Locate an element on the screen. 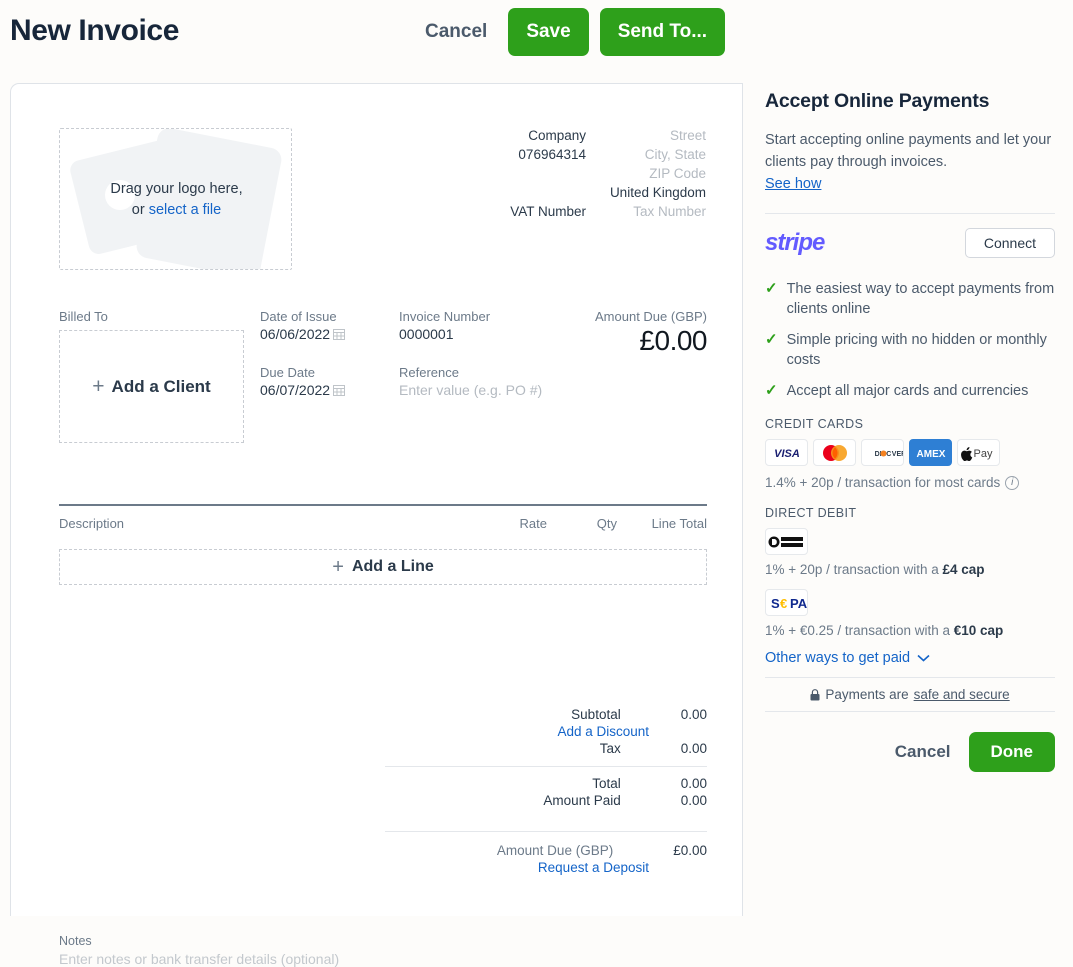 Image resolution: width=1073 pixels, height=967 pixels. logo-dropzone-text: Drag your logo here, or select a file is located at coordinates (175, 200).